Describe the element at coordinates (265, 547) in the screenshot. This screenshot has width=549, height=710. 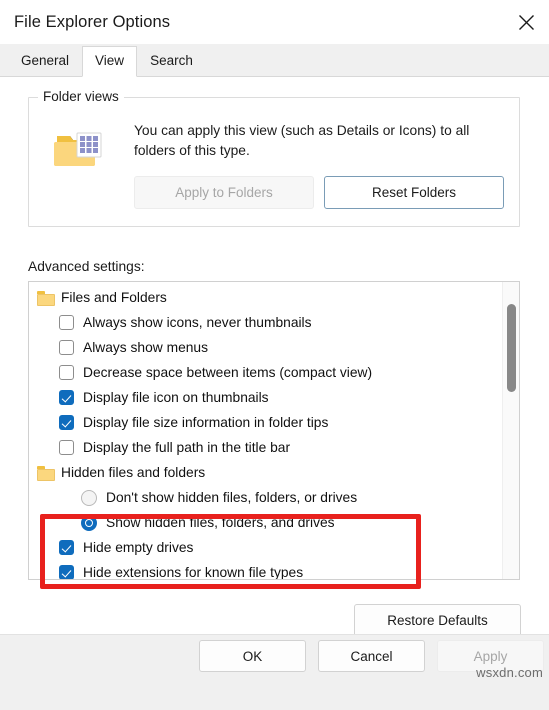
I see `list-item-hide-empty-drives: Hide empty drives` at that location.